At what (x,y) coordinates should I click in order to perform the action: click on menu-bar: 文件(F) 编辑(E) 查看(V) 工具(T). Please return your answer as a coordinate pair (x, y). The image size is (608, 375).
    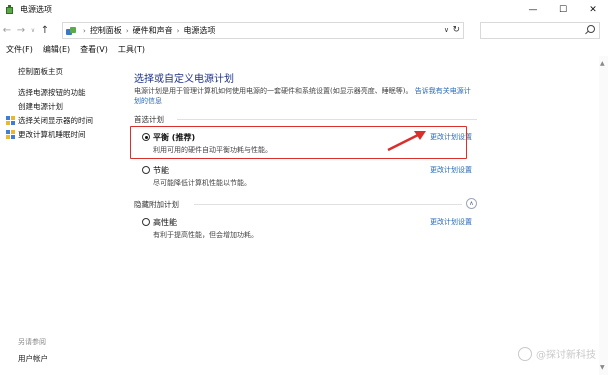
    Looking at the image, I should click on (304, 49).